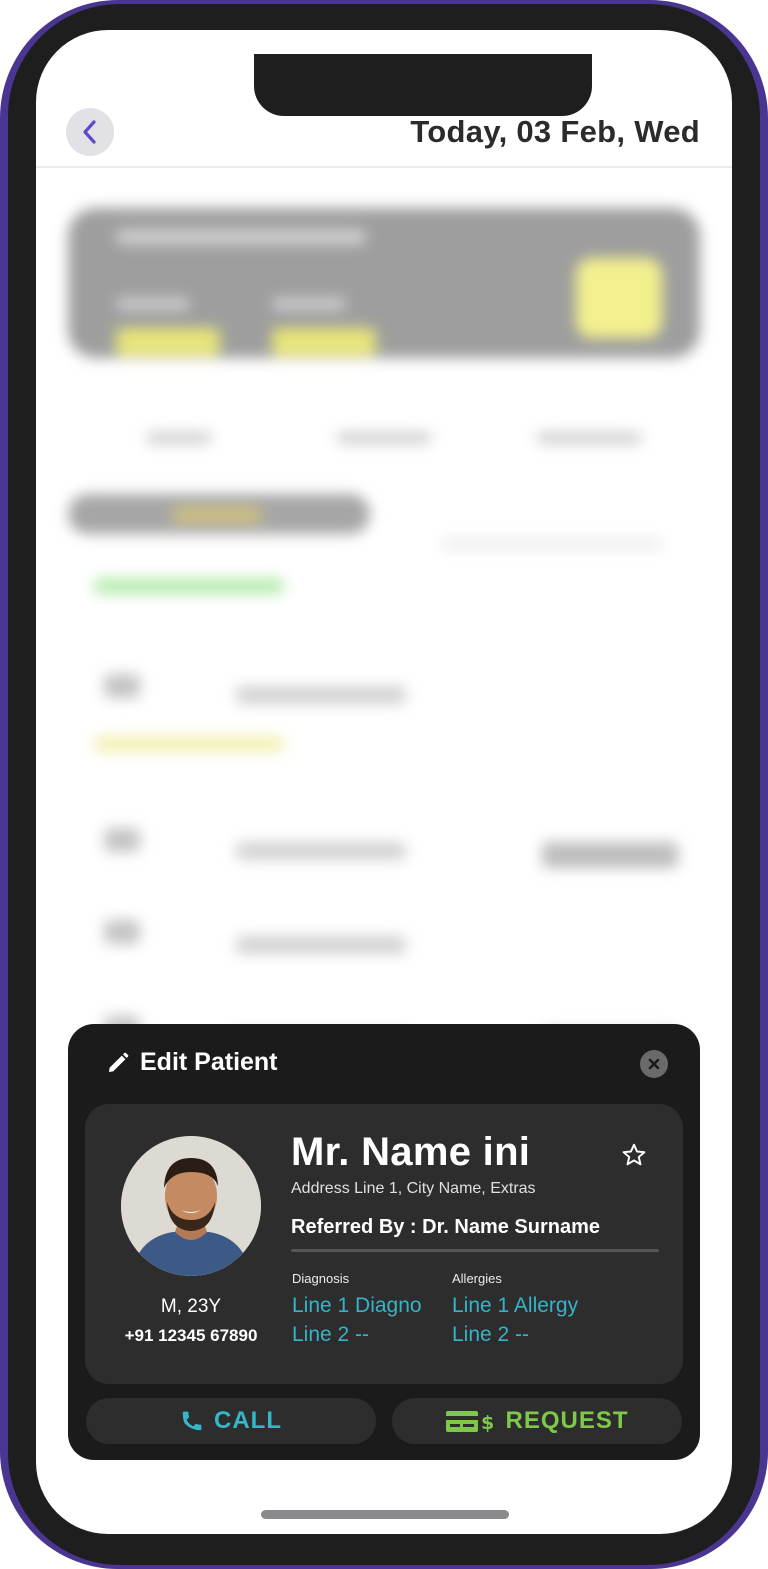  I want to click on diagnosis-line-2: Line 2 --, so click(331, 1334).